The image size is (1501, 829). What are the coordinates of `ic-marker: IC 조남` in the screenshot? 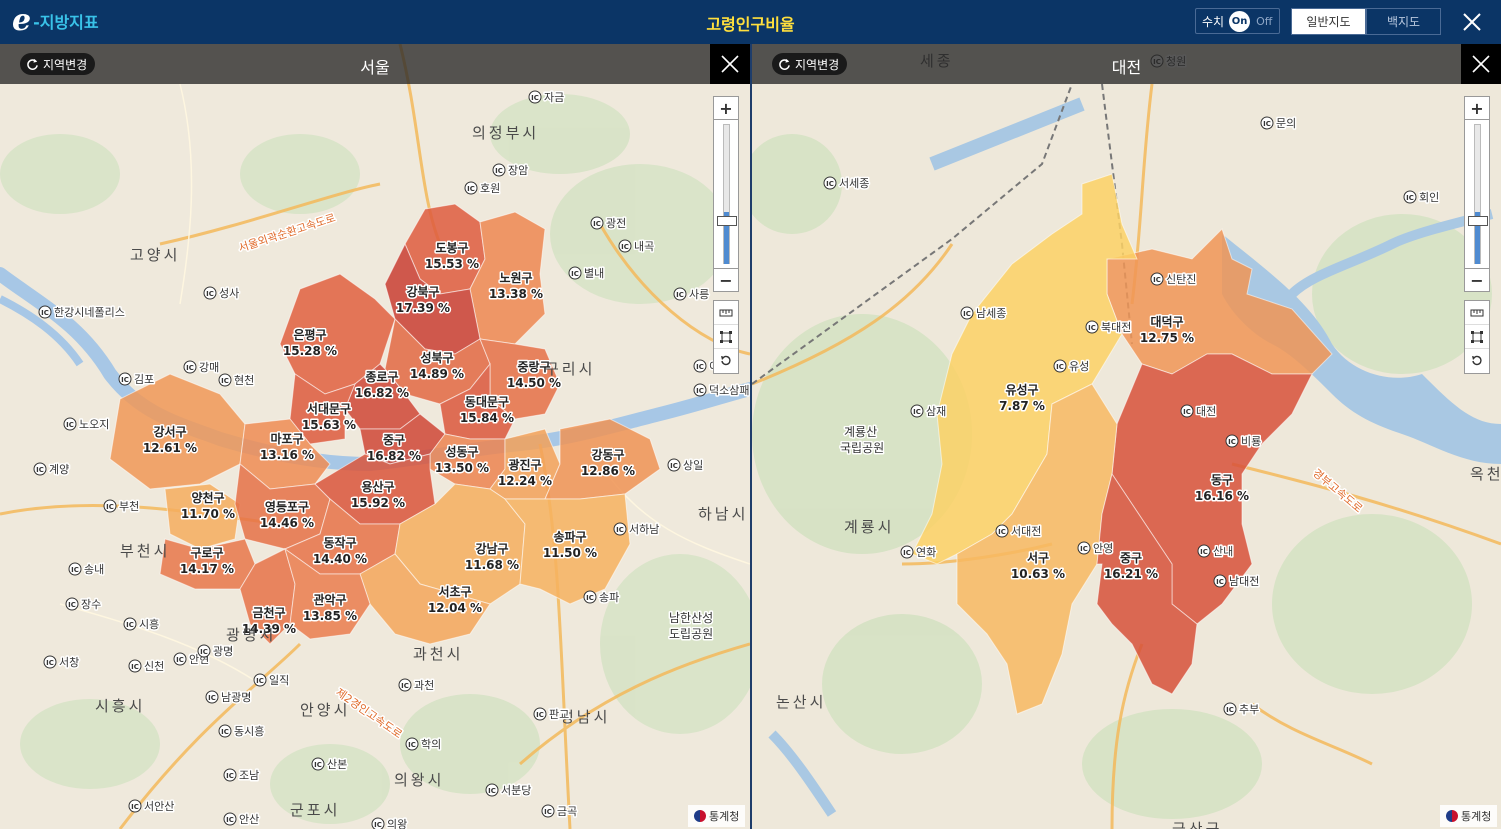 It's located at (242, 776).